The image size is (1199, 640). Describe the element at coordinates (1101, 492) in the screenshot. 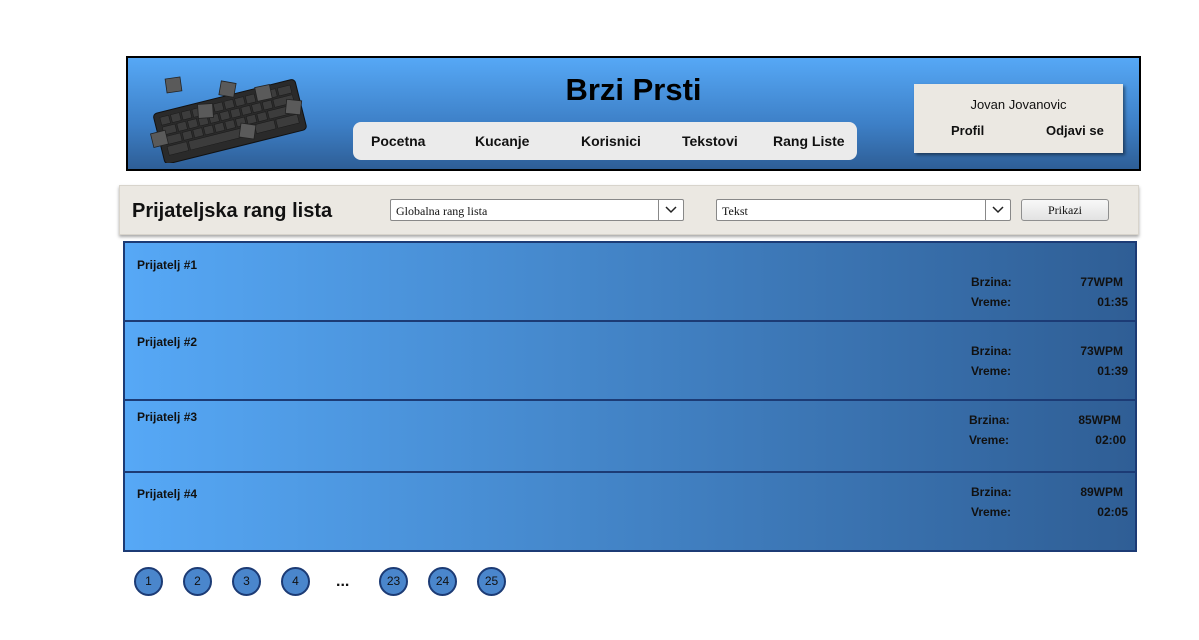

I see `speed-value: 89WPM` at that location.